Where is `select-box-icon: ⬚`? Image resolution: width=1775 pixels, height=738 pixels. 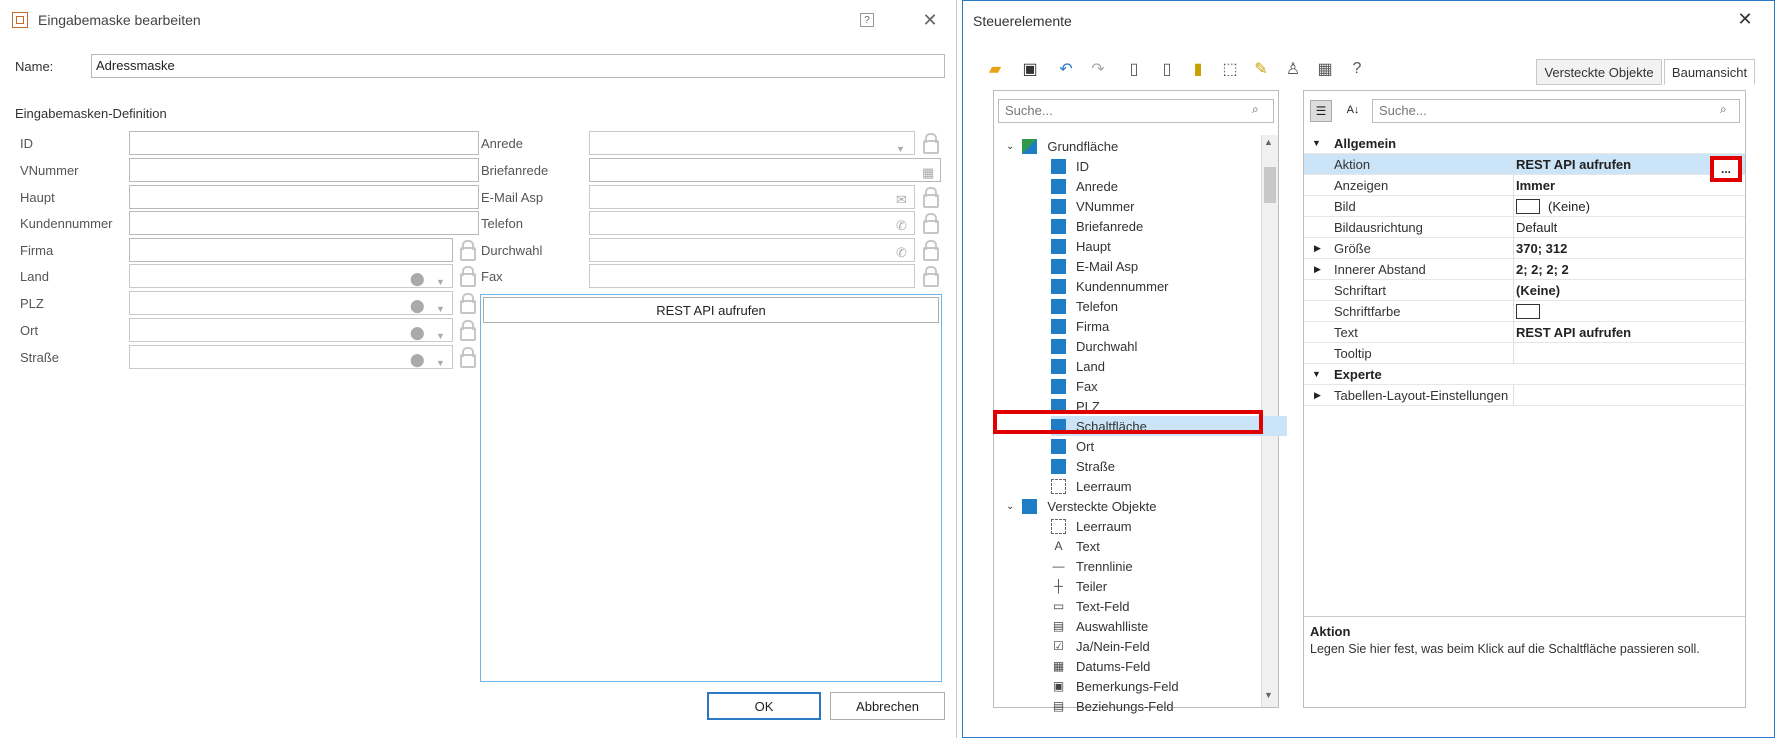 select-box-icon: ⬚ is located at coordinates (1230, 69).